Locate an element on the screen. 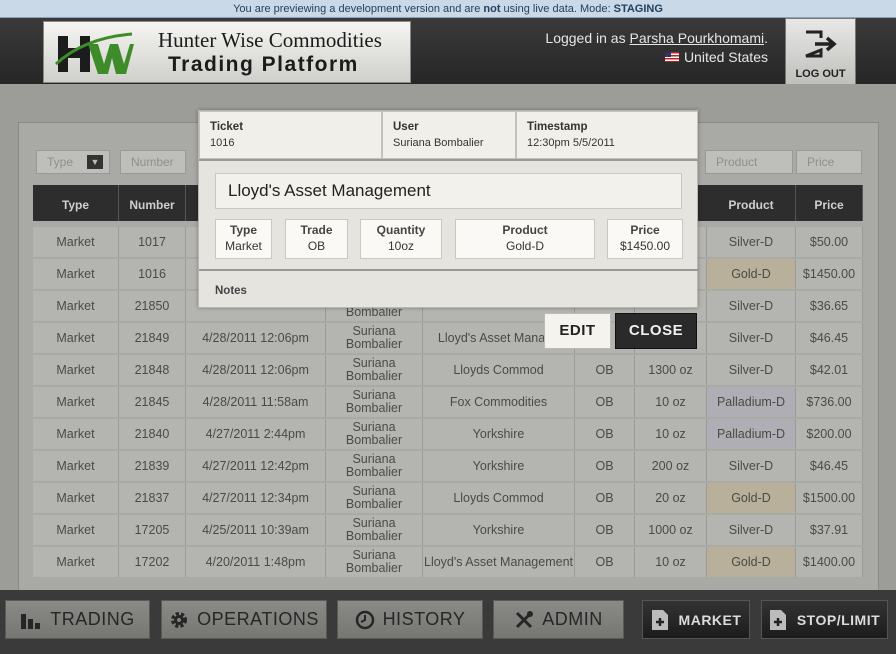 This screenshot has width=896, height=654. cell-price: $1400.00 is located at coordinates (829, 562).